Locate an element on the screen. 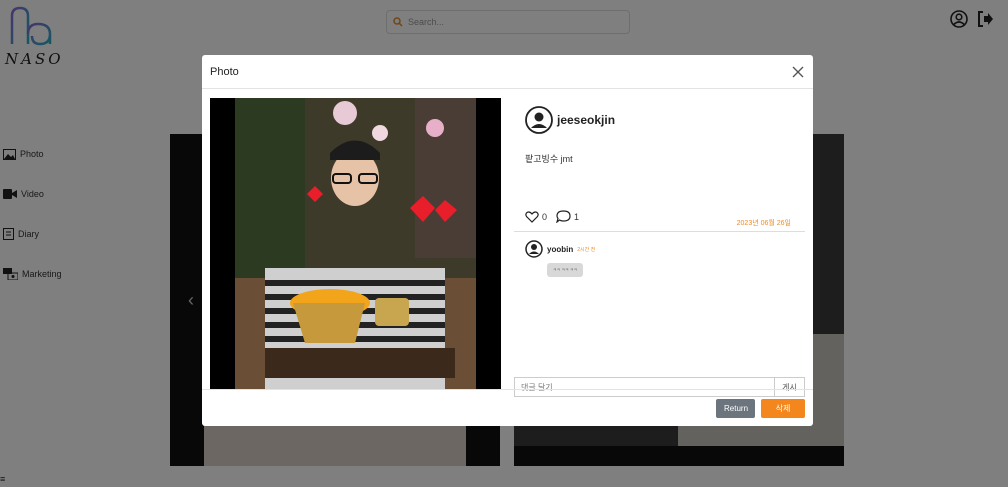  comment-icon is located at coordinates (563, 216).